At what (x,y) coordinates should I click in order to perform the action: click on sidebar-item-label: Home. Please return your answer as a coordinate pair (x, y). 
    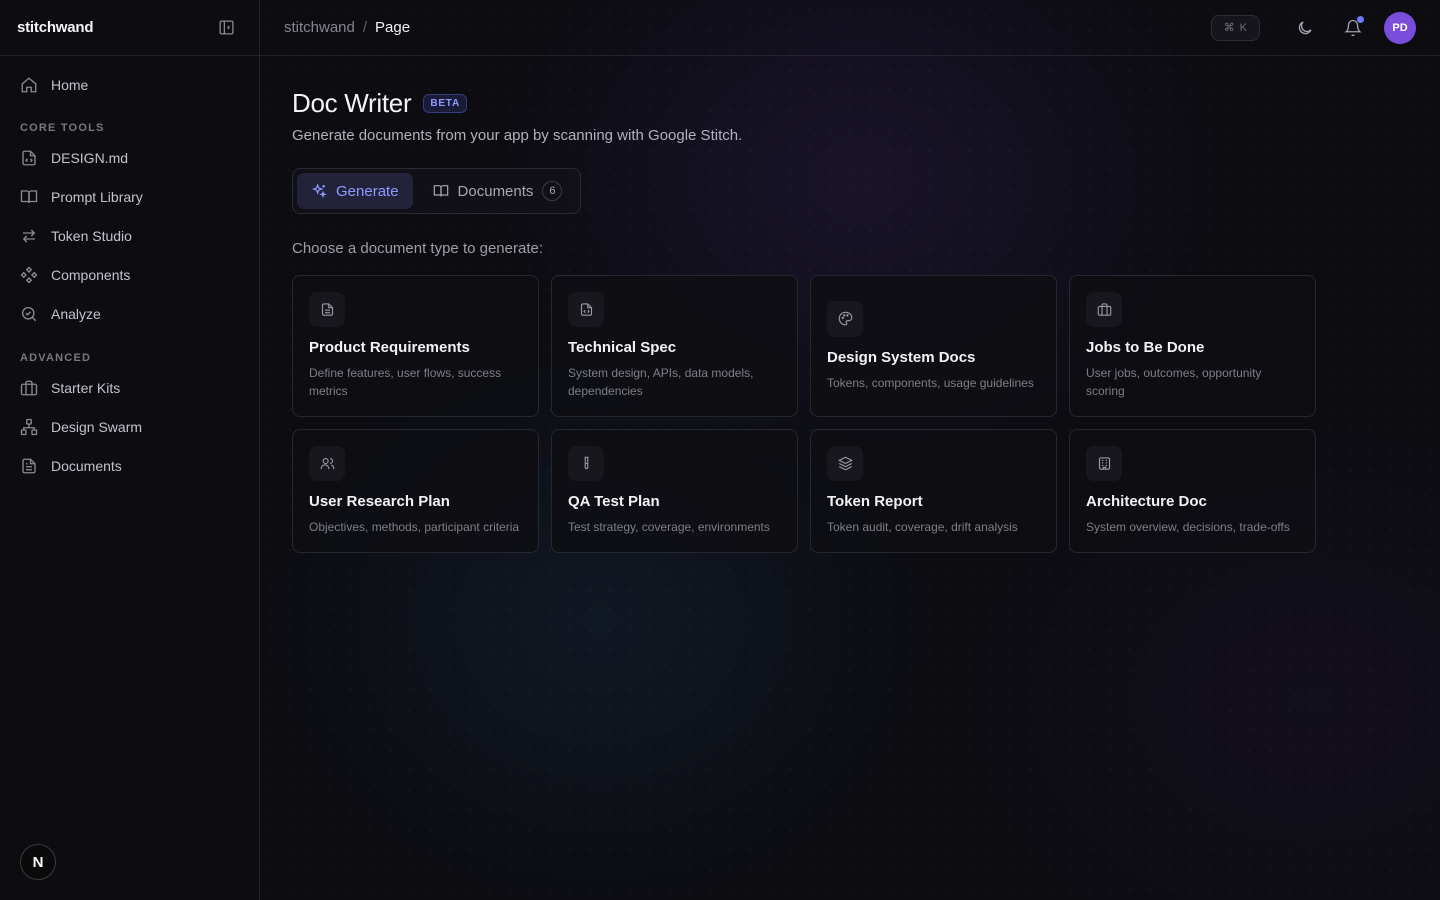
    Looking at the image, I should click on (70, 85).